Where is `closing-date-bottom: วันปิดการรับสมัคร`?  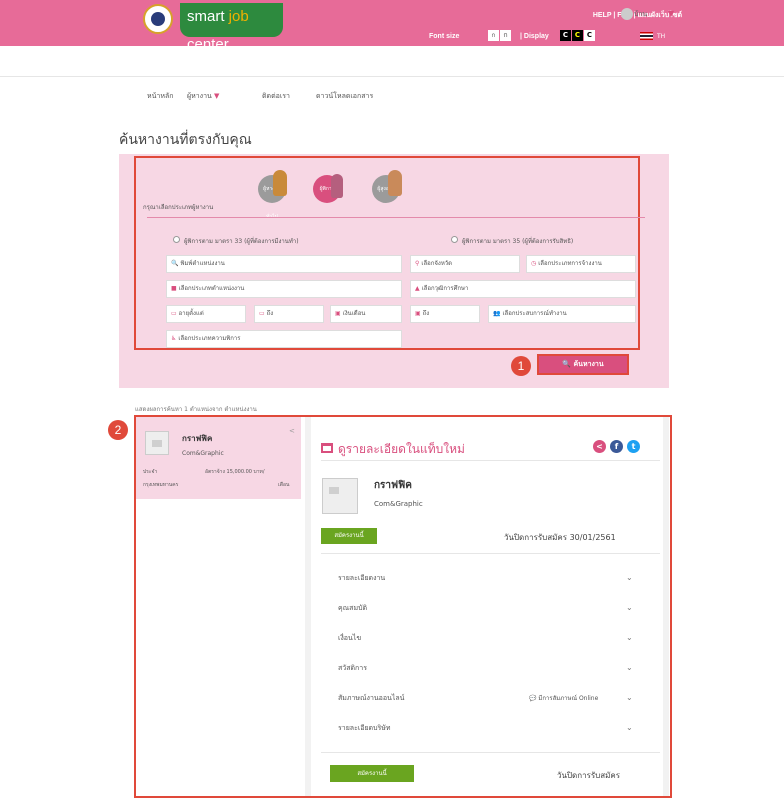 closing-date-bottom: วันปิดการรับสมัคร is located at coordinates (589, 775).